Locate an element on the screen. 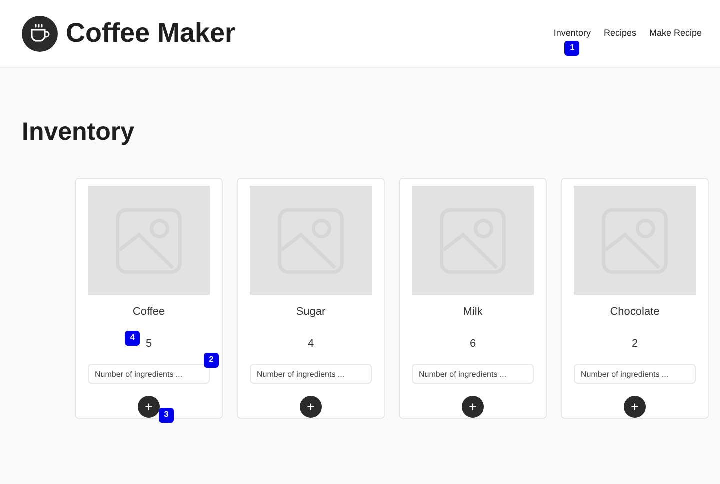 This screenshot has height=484, width=720. ingredient-count: 6 is located at coordinates (473, 344).